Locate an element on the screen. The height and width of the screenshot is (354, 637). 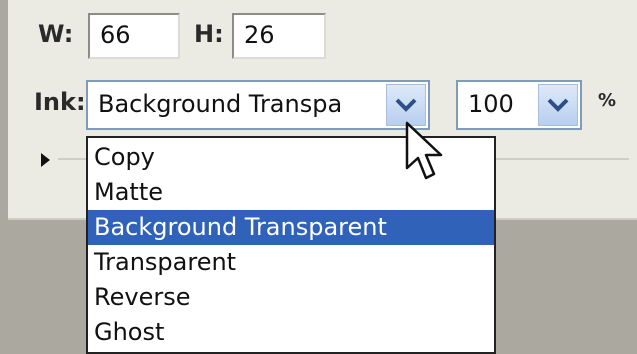
blend-dropdown-button is located at coordinates (558, 105).